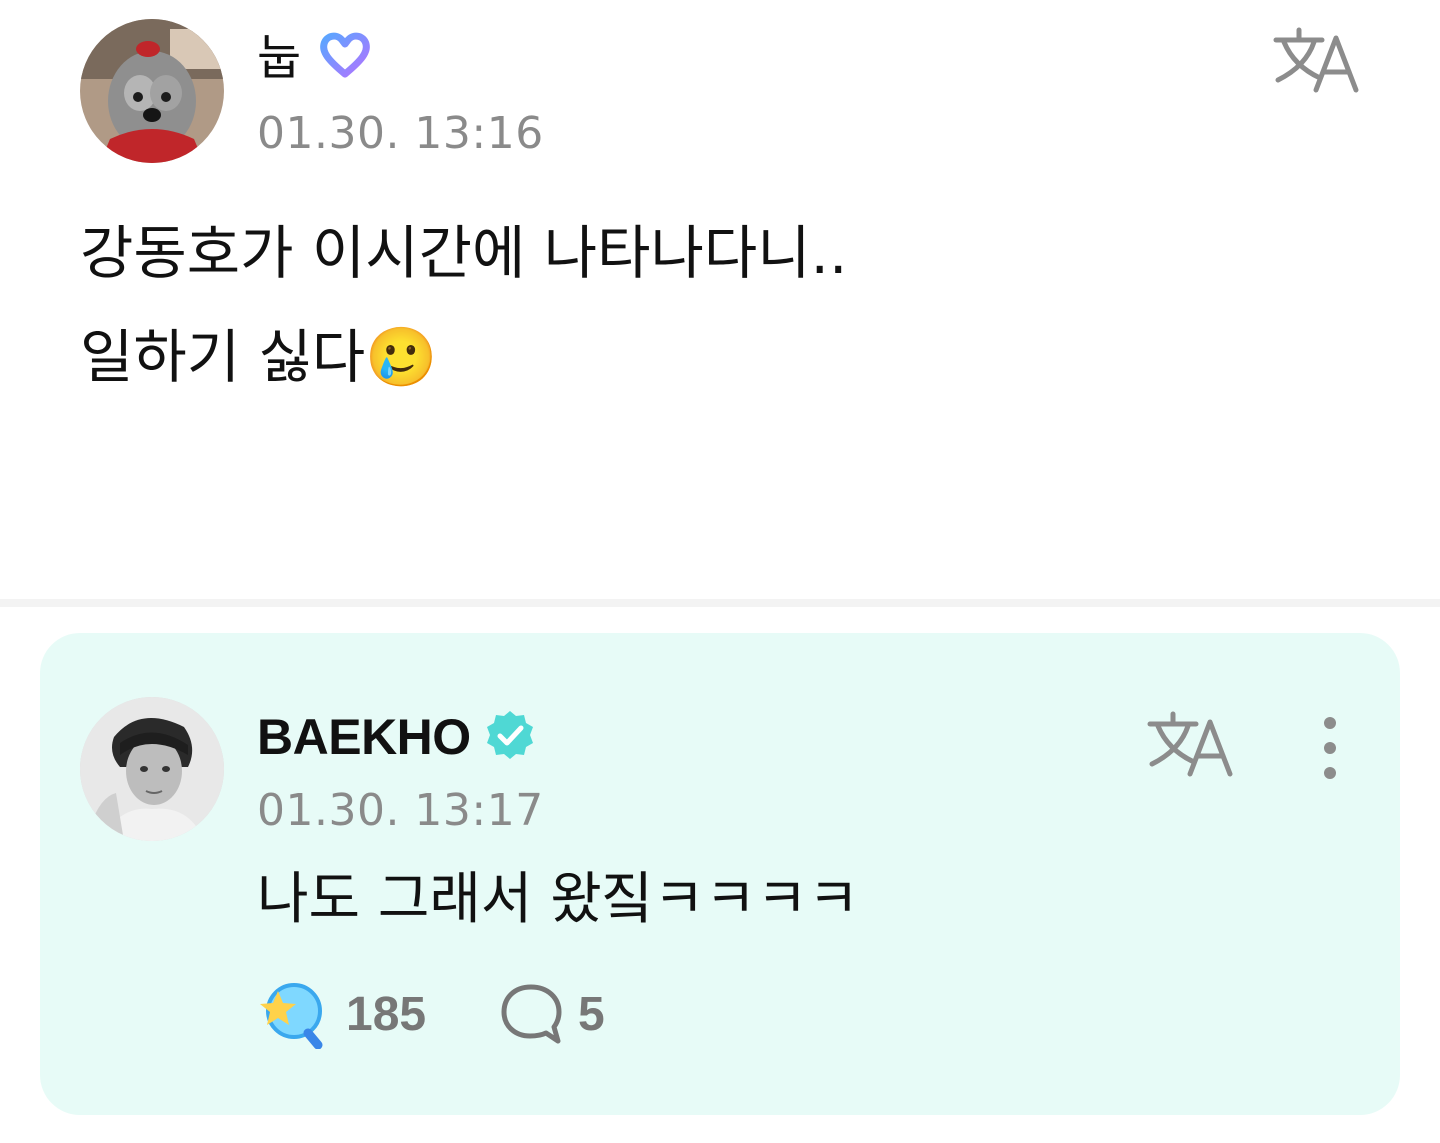 The height and width of the screenshot is (1143, 1440). I want to click on post-body-line-2: 일하기 싫다🥲, so click(259, 357).